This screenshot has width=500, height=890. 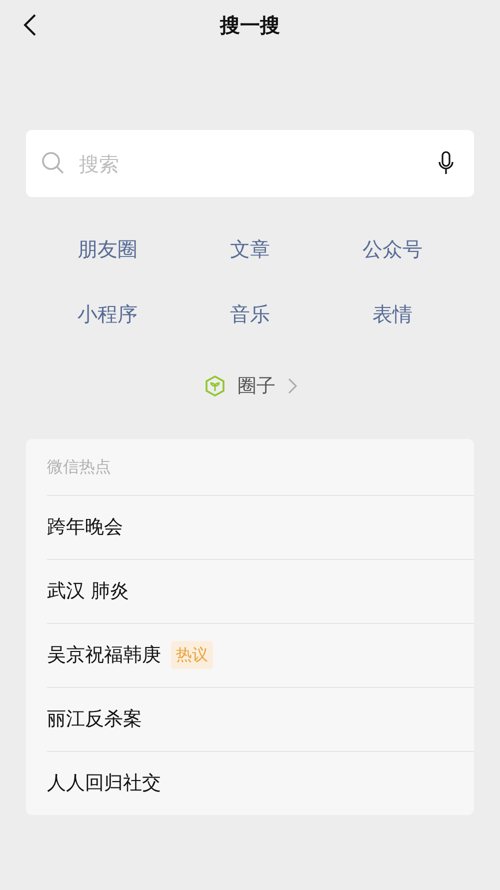 What do you see at coordinates (392, 249) in the screenshot?
I see `category-link: 公众号` at bounding box center [392, 249].